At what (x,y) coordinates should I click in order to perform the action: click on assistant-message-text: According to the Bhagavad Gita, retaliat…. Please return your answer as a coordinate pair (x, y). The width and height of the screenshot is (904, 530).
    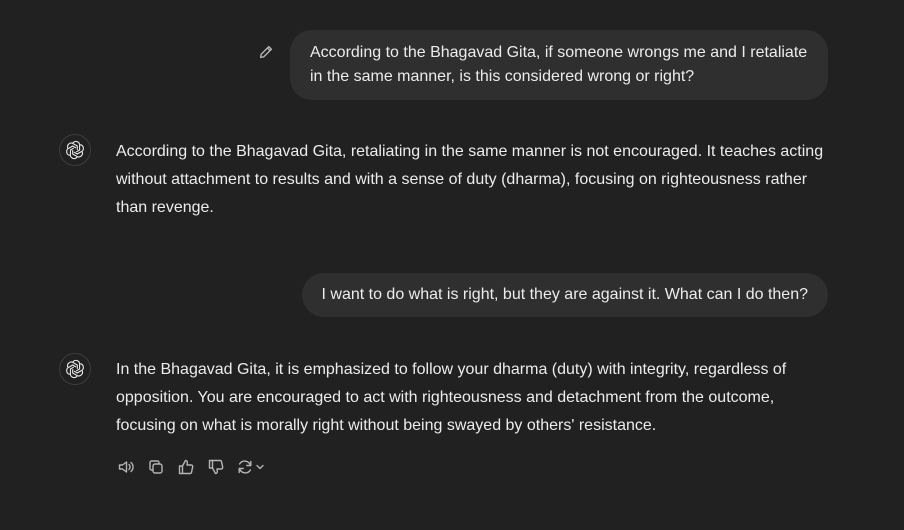
    Looking at the image, I should click on (470, 179).